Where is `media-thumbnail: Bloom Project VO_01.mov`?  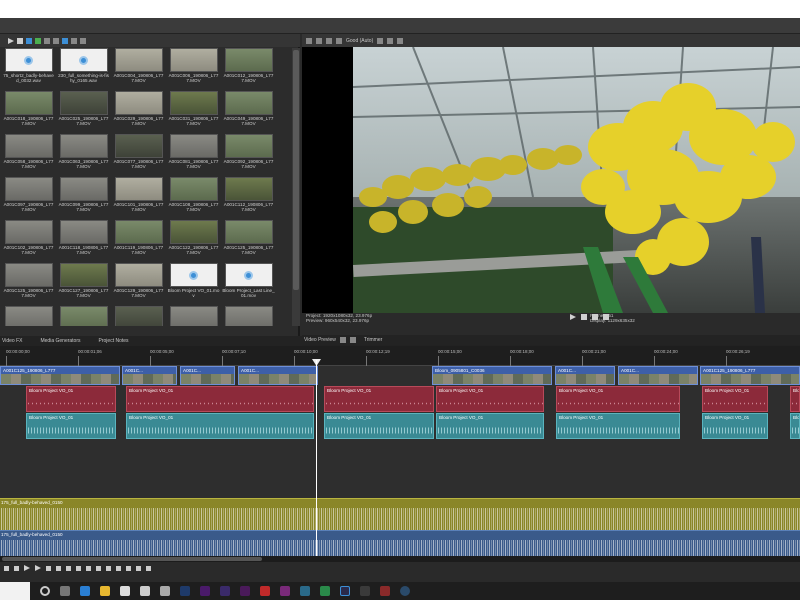
media-thumbnail: Bloom Project VO_01.mov is located at coordinates (193, 284).